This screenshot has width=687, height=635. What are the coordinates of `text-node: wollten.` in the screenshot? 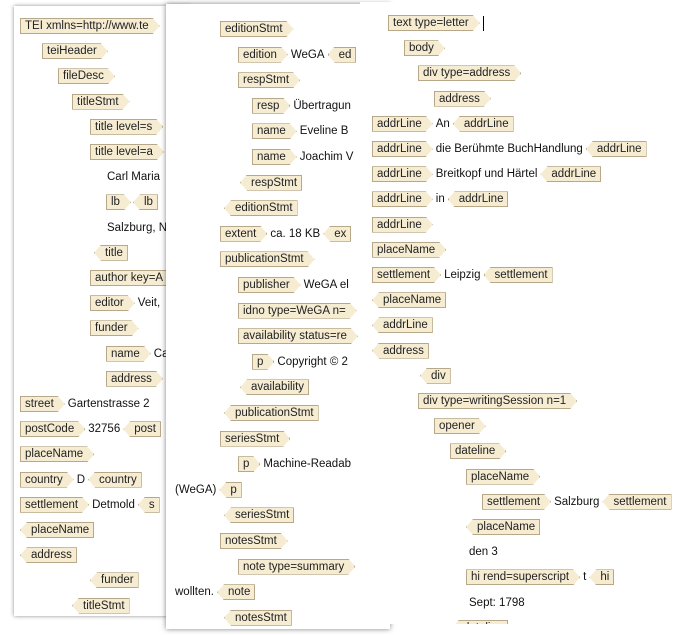 It's located at (194, 592).